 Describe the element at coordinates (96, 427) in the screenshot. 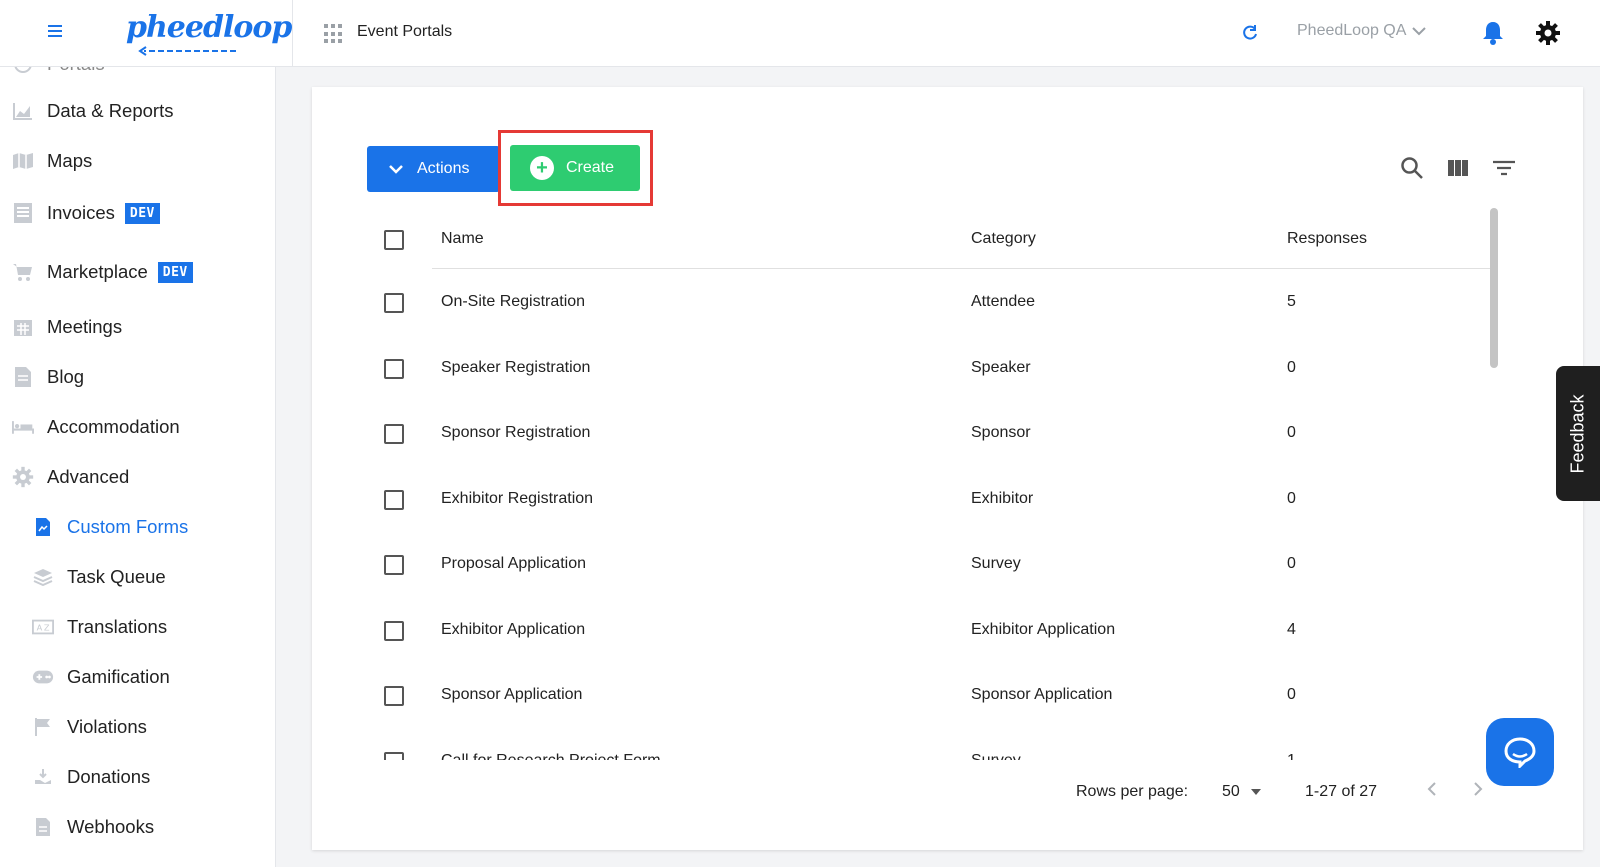

I see `sidebar-item-accommodation: Accommodation` at that location.